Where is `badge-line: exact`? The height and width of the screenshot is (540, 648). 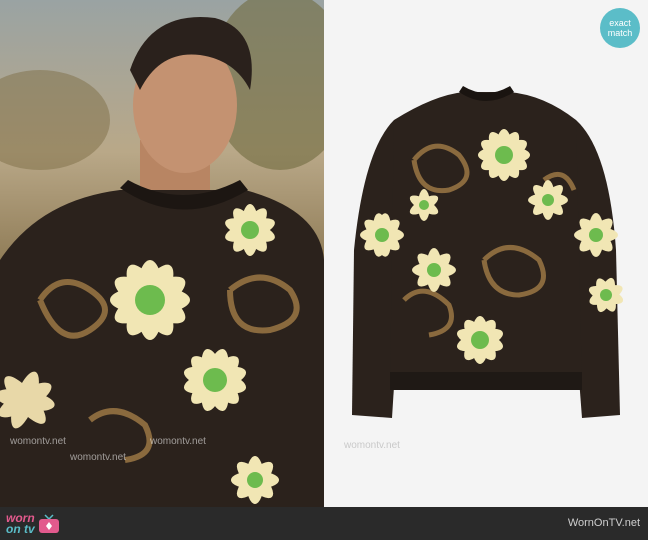 badge-line: exact is located at coordinates (620, 23).